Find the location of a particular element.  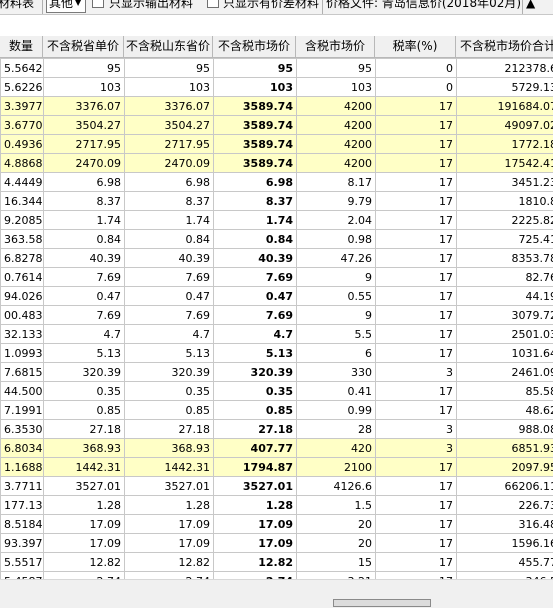

table-cell: 3504.27 is located at coordinates (84, 125).